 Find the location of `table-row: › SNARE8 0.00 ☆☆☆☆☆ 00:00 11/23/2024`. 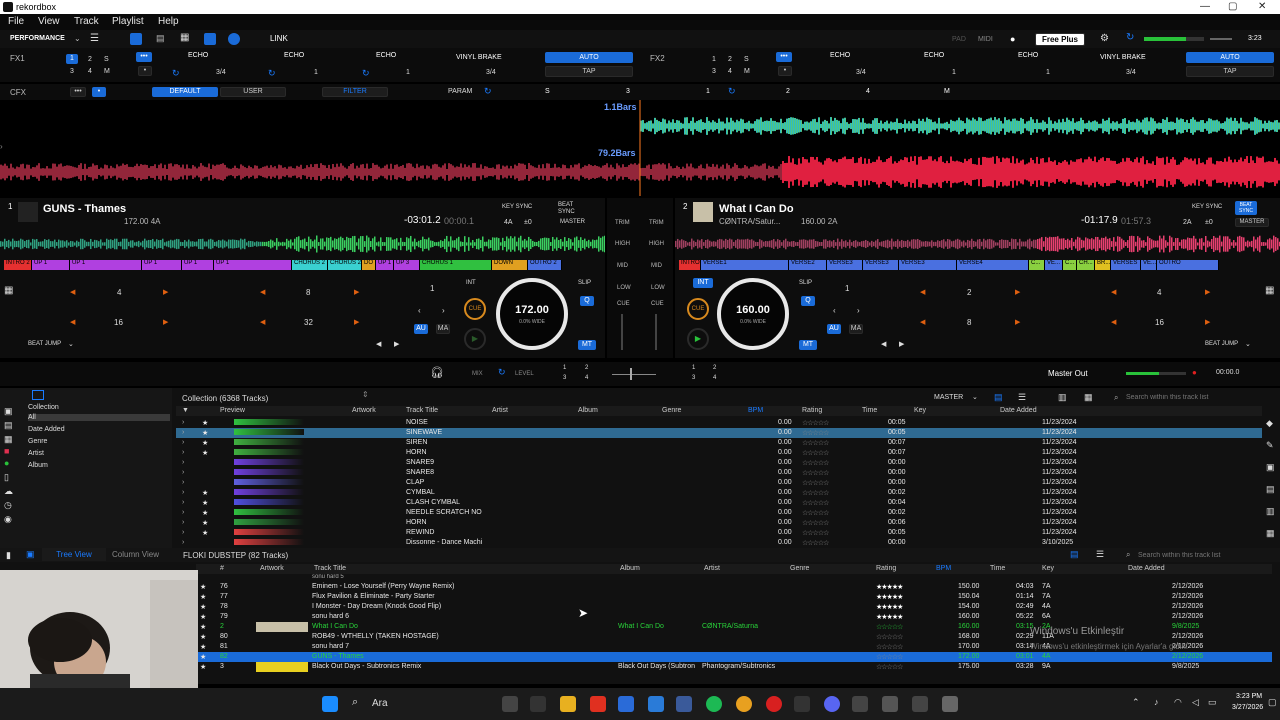

table-row: › SNARE8 0.00 ☆☆☆☆☆ 00:00 11/23/2024 is located at coordinates (719, 473).